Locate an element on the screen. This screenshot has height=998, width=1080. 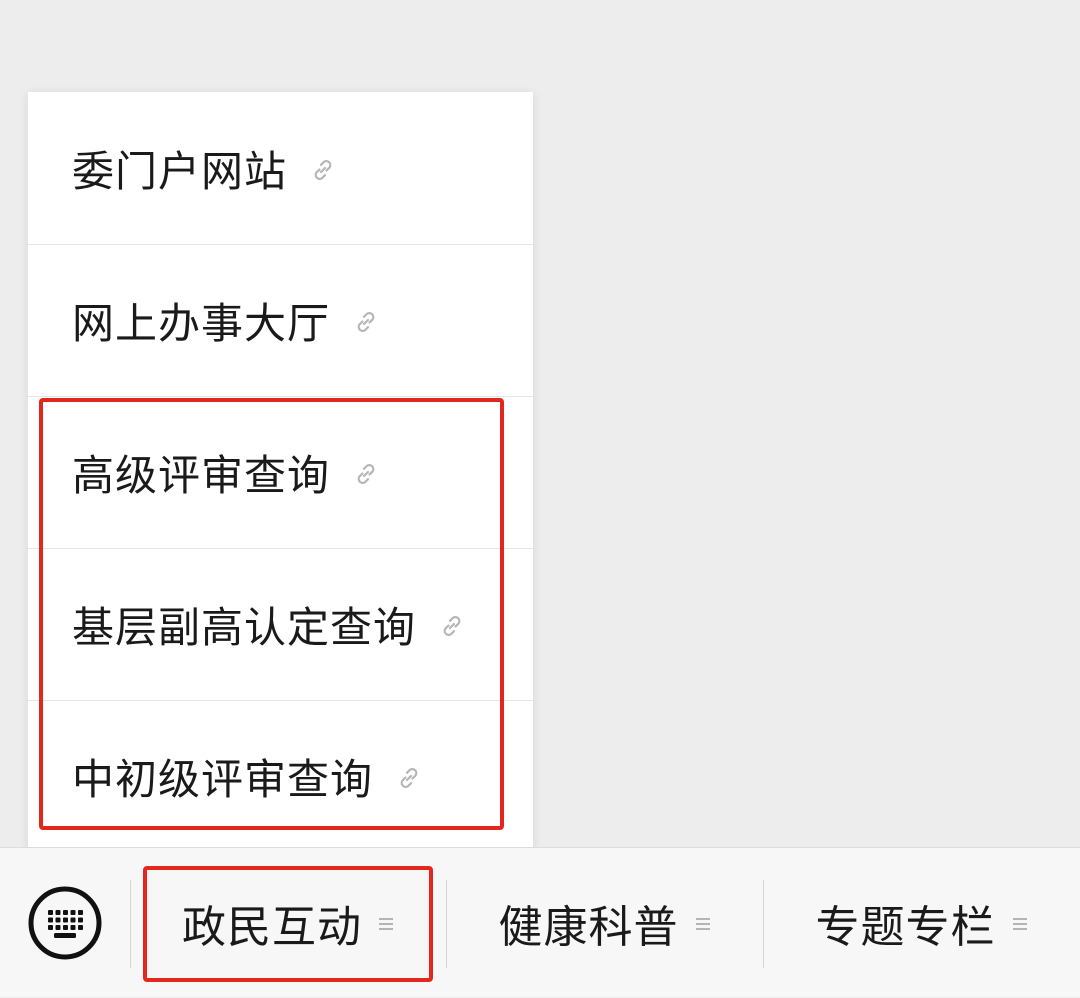
keyboard-icon is located at coordinates (65, 923).